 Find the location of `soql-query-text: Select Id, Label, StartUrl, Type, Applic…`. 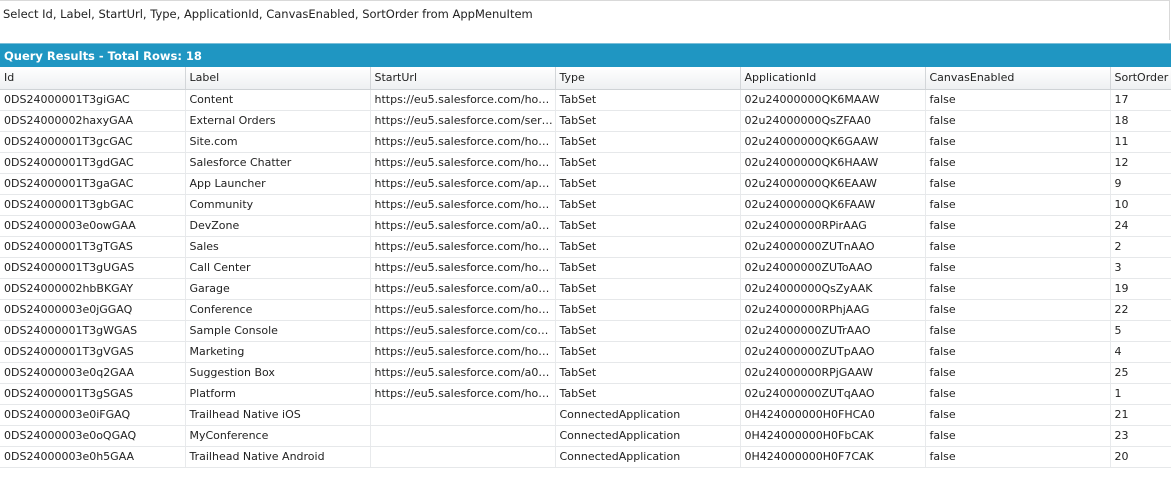

soql-query-text: Select Id, Label, StartUrl, Type, Applic… is located at coordinates (268, 14).